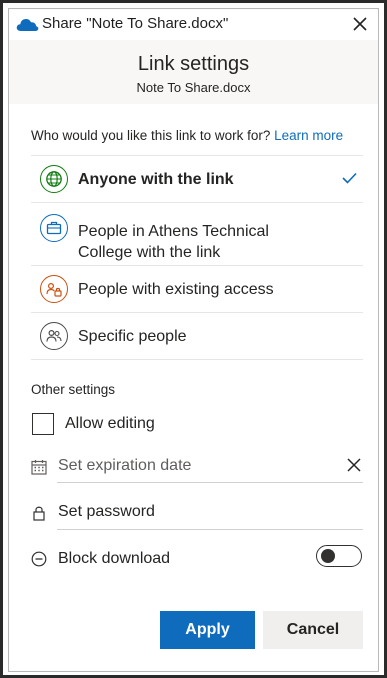 Image resolution: width=387 pixels, height=678 pixels. What do you see at coordinates (173, 231) in the screenshot?
I see `option-label-line: People in Athens Technical` at bounding box center [173, 231].